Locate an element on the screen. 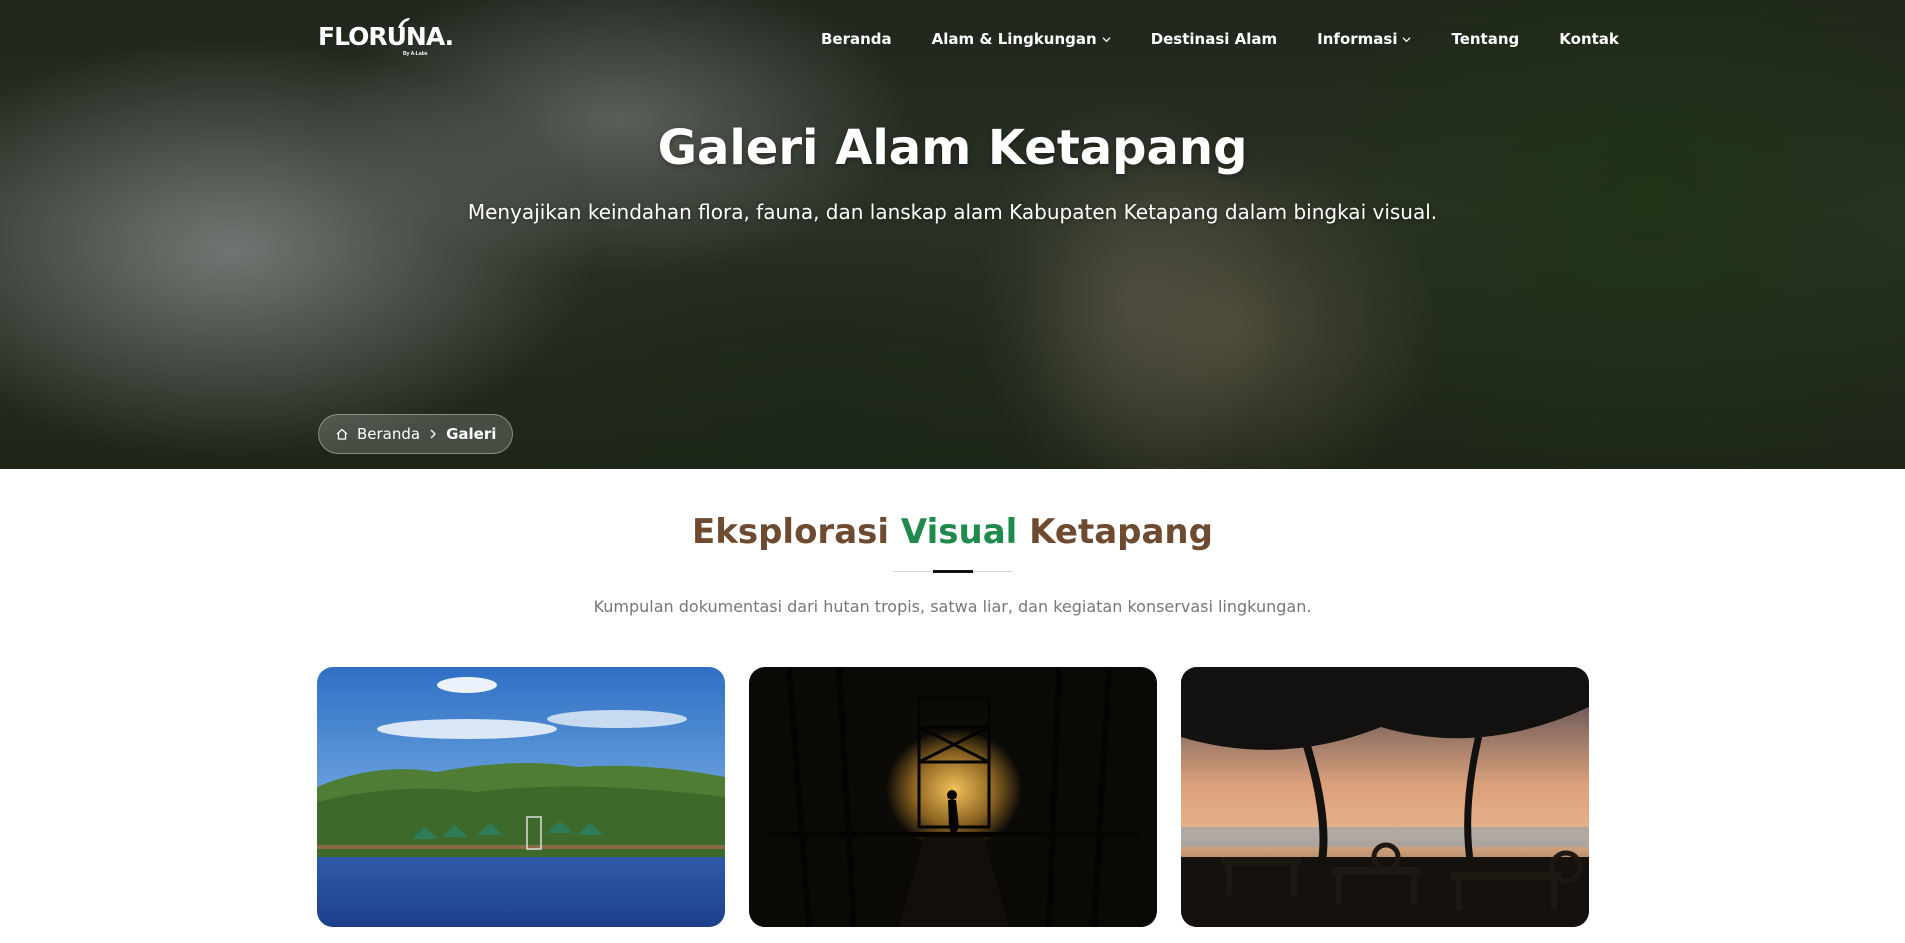 The height and width of the screenshot is (943, 1905). nav-item-alam-lingkungan: Alam & Lingkungan is located at coordinates (1021, 39).